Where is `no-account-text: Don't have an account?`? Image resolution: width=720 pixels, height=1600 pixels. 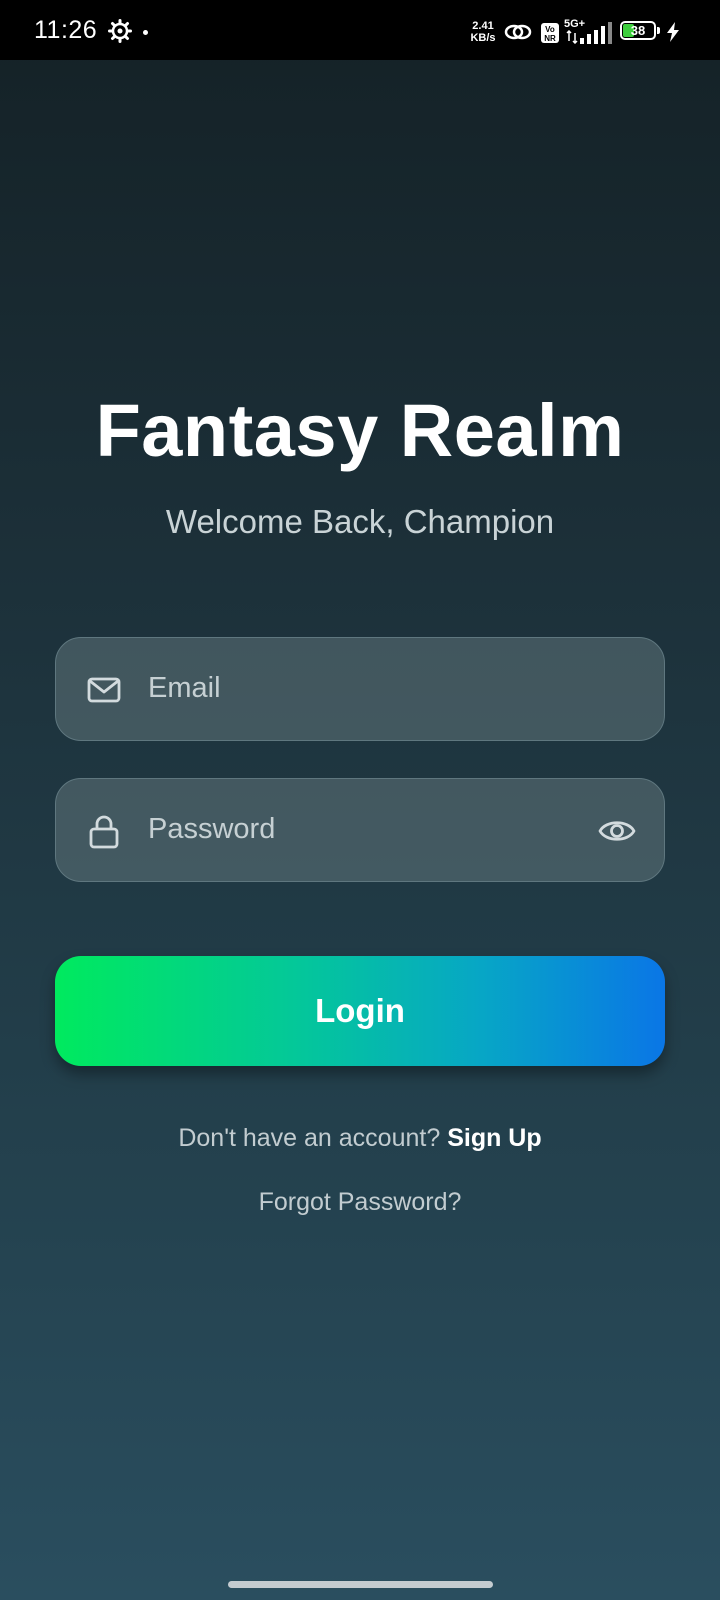
no-account-text: Don't have an account? is located at coordinates (309, 1138).